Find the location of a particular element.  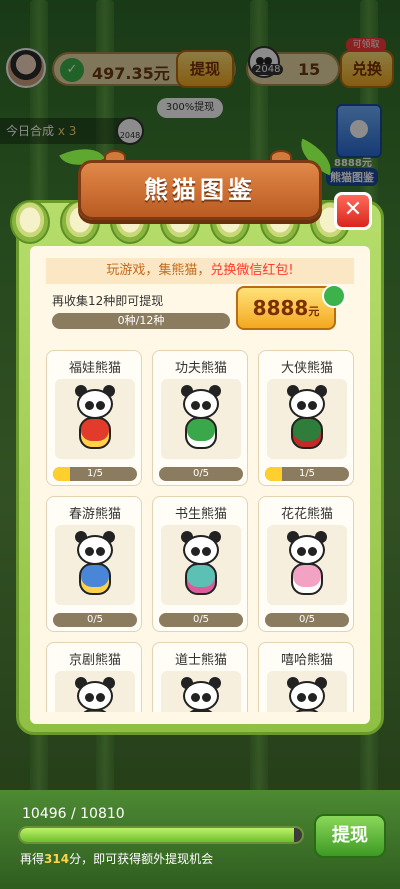

panda-card: 花花熊猫 0/5 is located at coordinates (306, 564).